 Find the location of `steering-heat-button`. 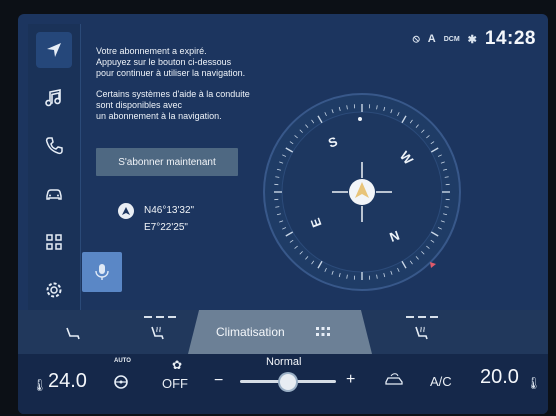

steering-heat-button is located at coordinates (121, 383).